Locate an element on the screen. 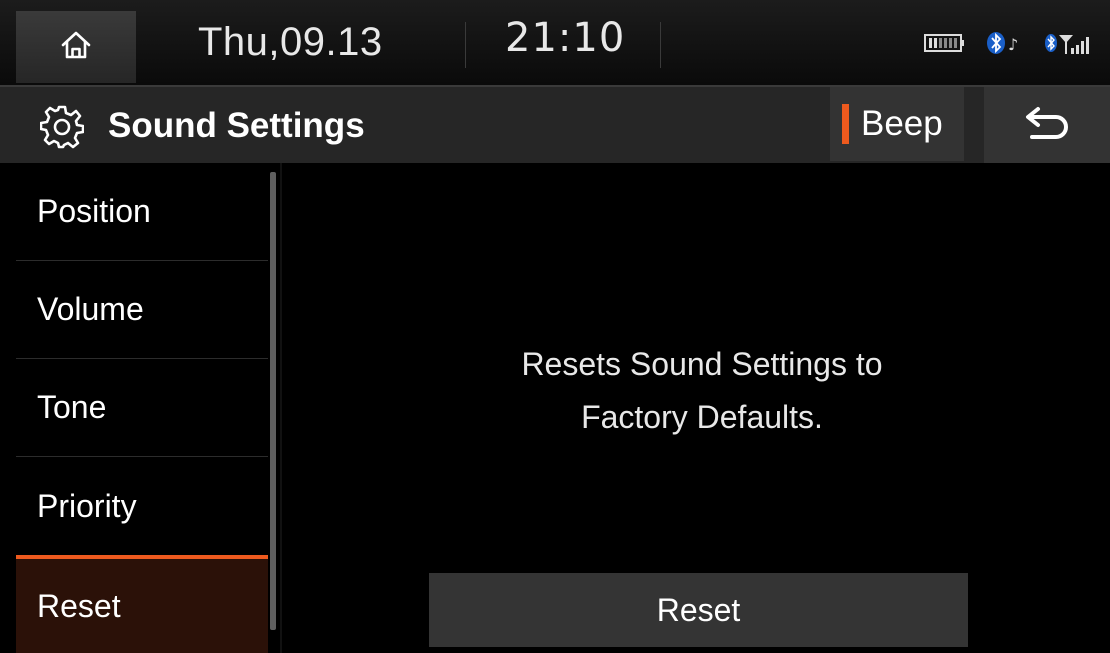 This screenshot has height=653, width=1110. menu-item-priority: Priority is located at coordinates (142, 506).